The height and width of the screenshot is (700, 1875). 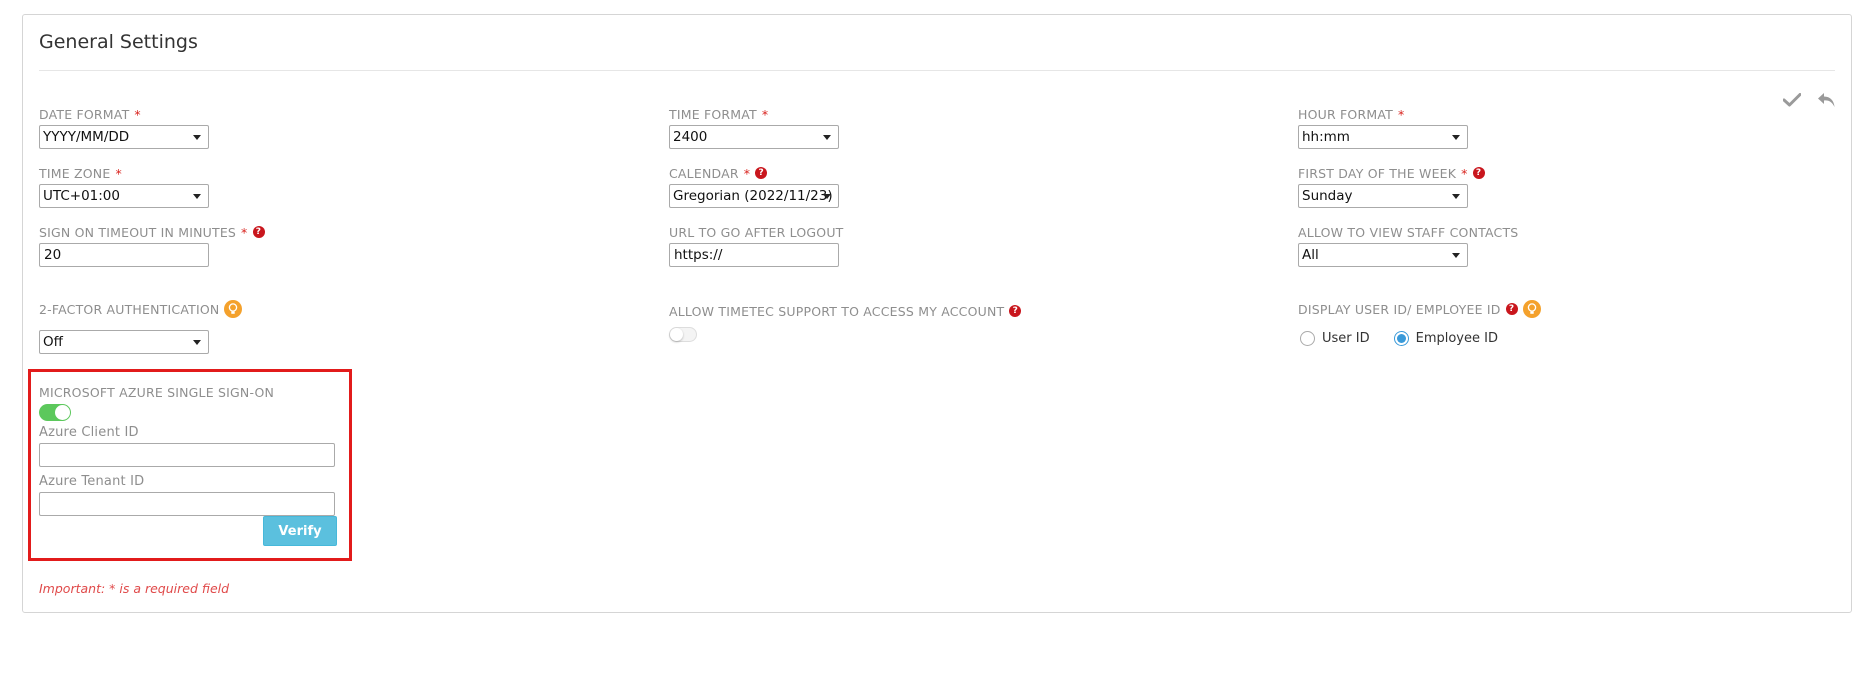 I want to click on date-format-label: DATE FORMAT, so click(x=84, y=114).